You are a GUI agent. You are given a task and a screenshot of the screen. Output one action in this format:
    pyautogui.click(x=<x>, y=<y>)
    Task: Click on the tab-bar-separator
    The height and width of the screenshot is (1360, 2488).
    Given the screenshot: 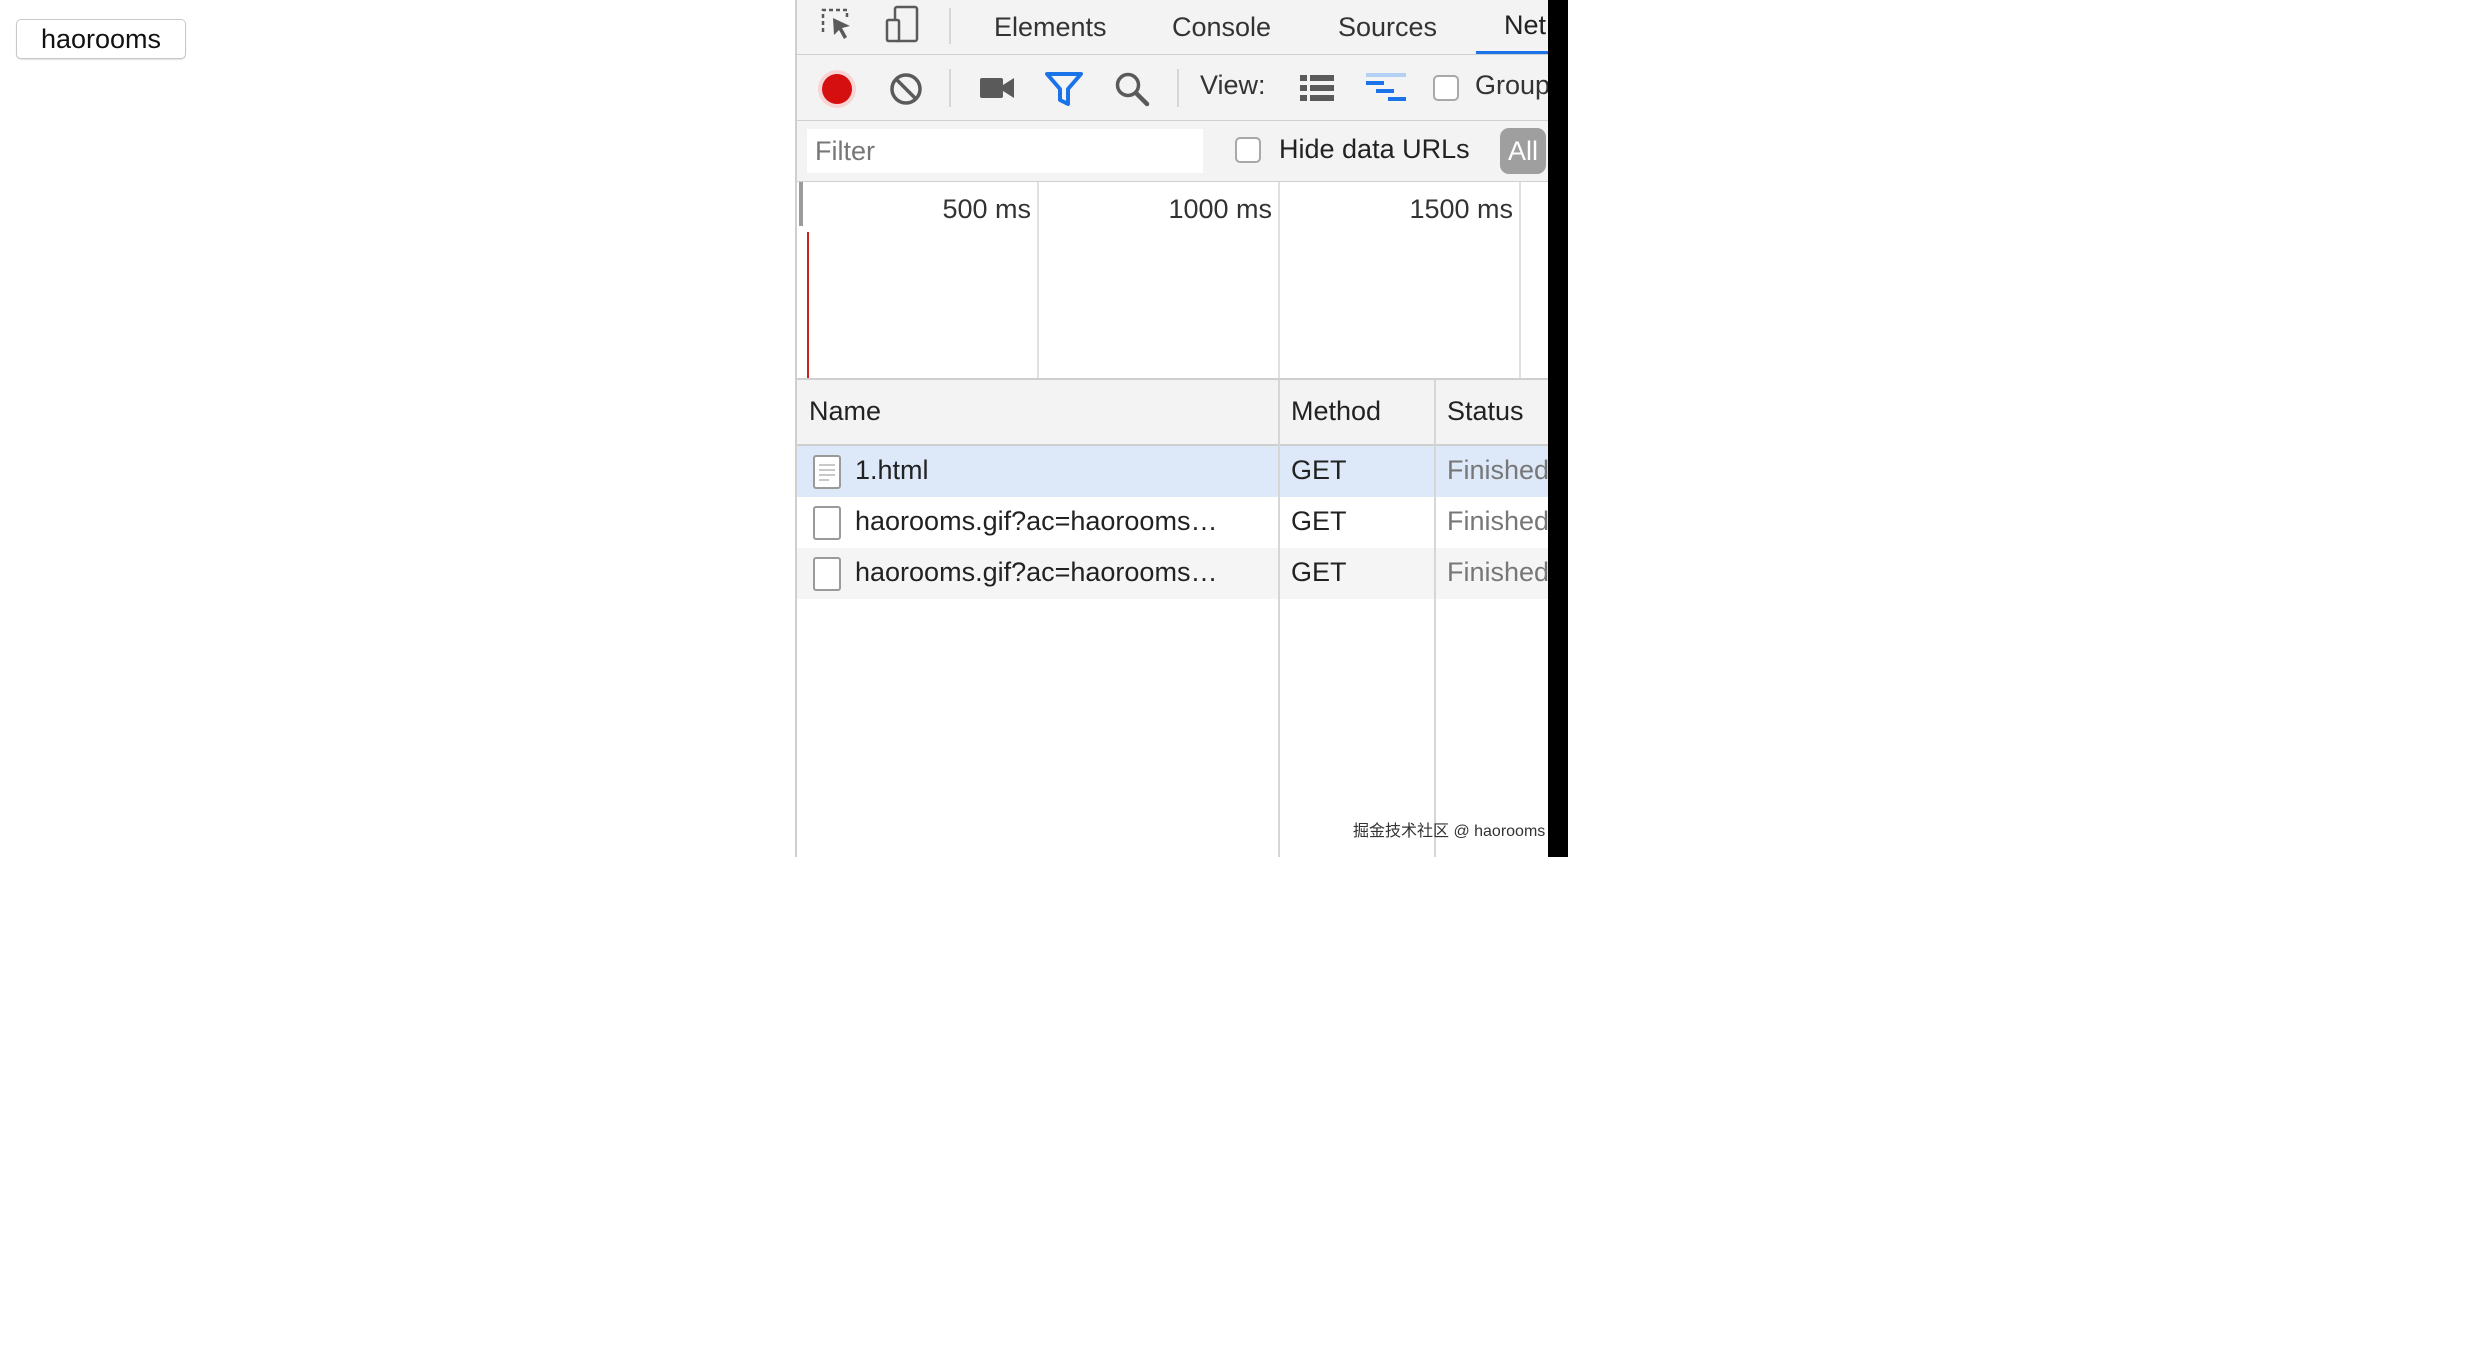 What is the action you would take?
    pyautogui.click(x=950, y=26)
    